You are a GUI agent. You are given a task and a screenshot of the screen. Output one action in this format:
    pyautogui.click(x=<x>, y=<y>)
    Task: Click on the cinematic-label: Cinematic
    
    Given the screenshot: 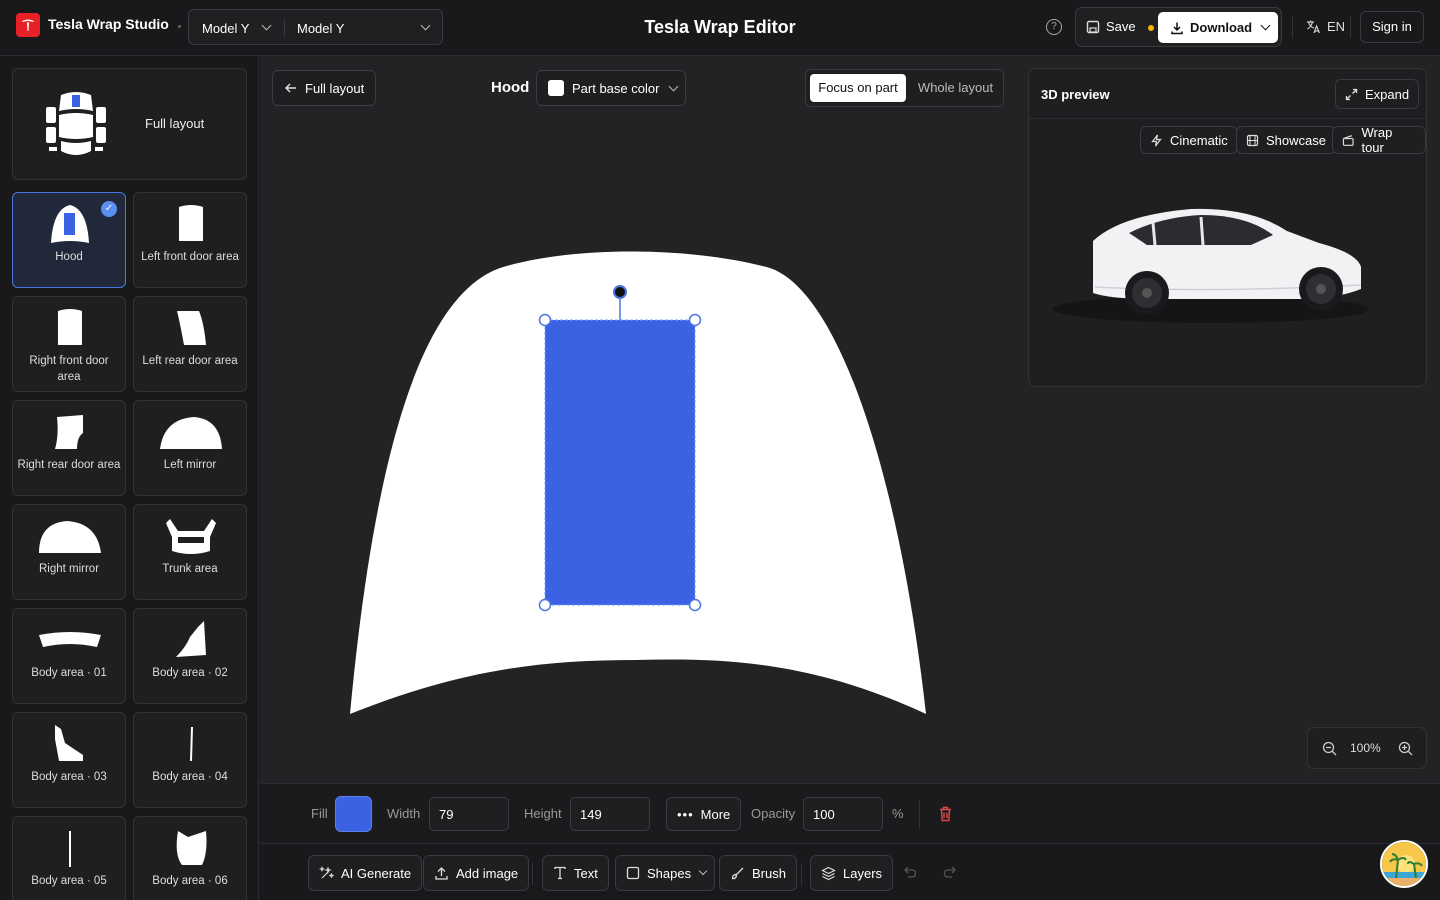 What is the action you would take?
    pyautogui.click(x=1199, y=140)
    